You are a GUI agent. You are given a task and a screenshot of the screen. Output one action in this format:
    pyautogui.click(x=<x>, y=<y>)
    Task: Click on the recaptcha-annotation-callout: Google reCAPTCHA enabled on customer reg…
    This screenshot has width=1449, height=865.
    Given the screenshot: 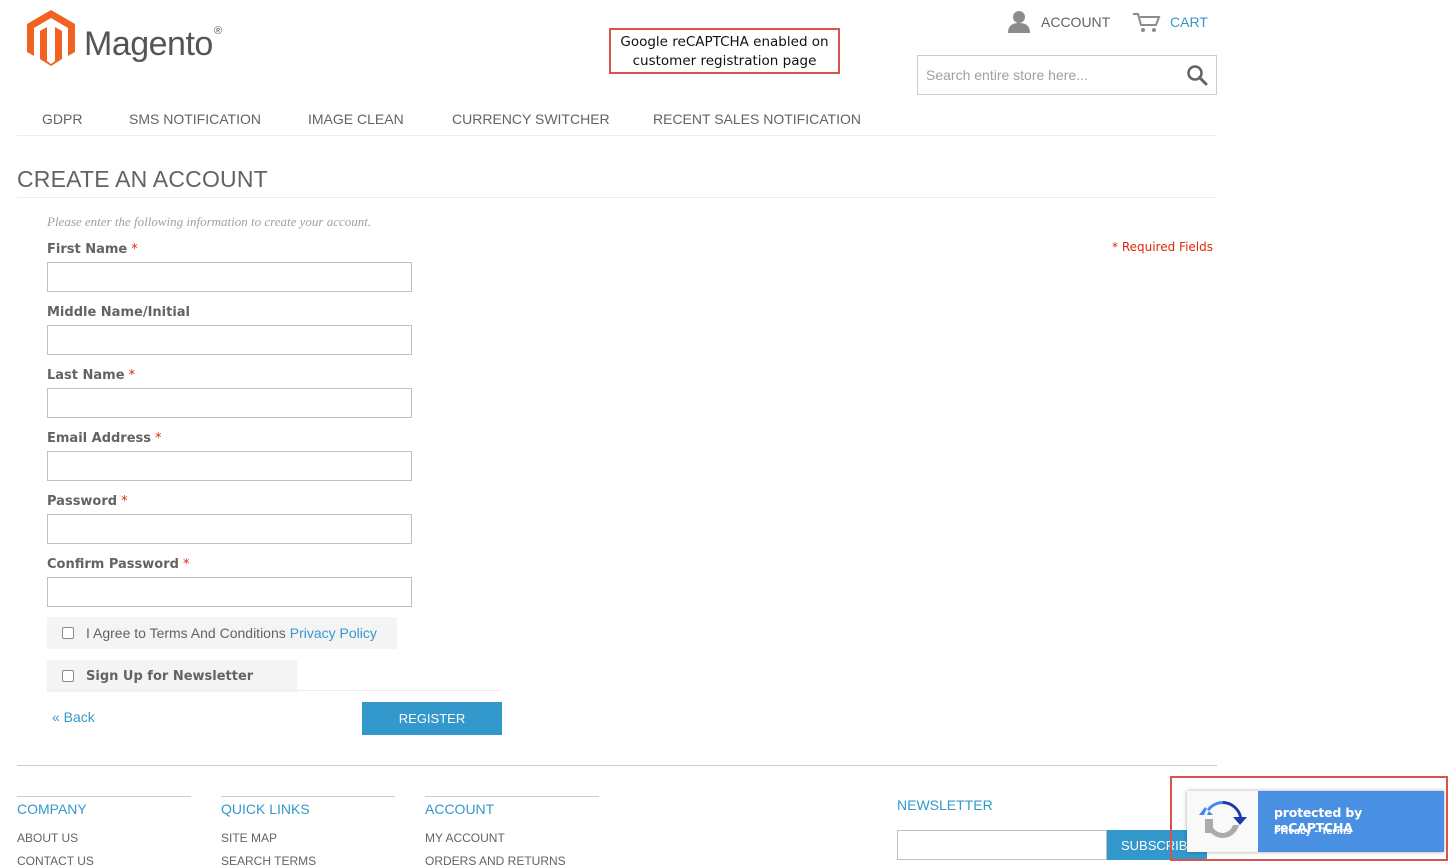 What is the action you would take?
    pyautogui.click(x=724, y=51)
    